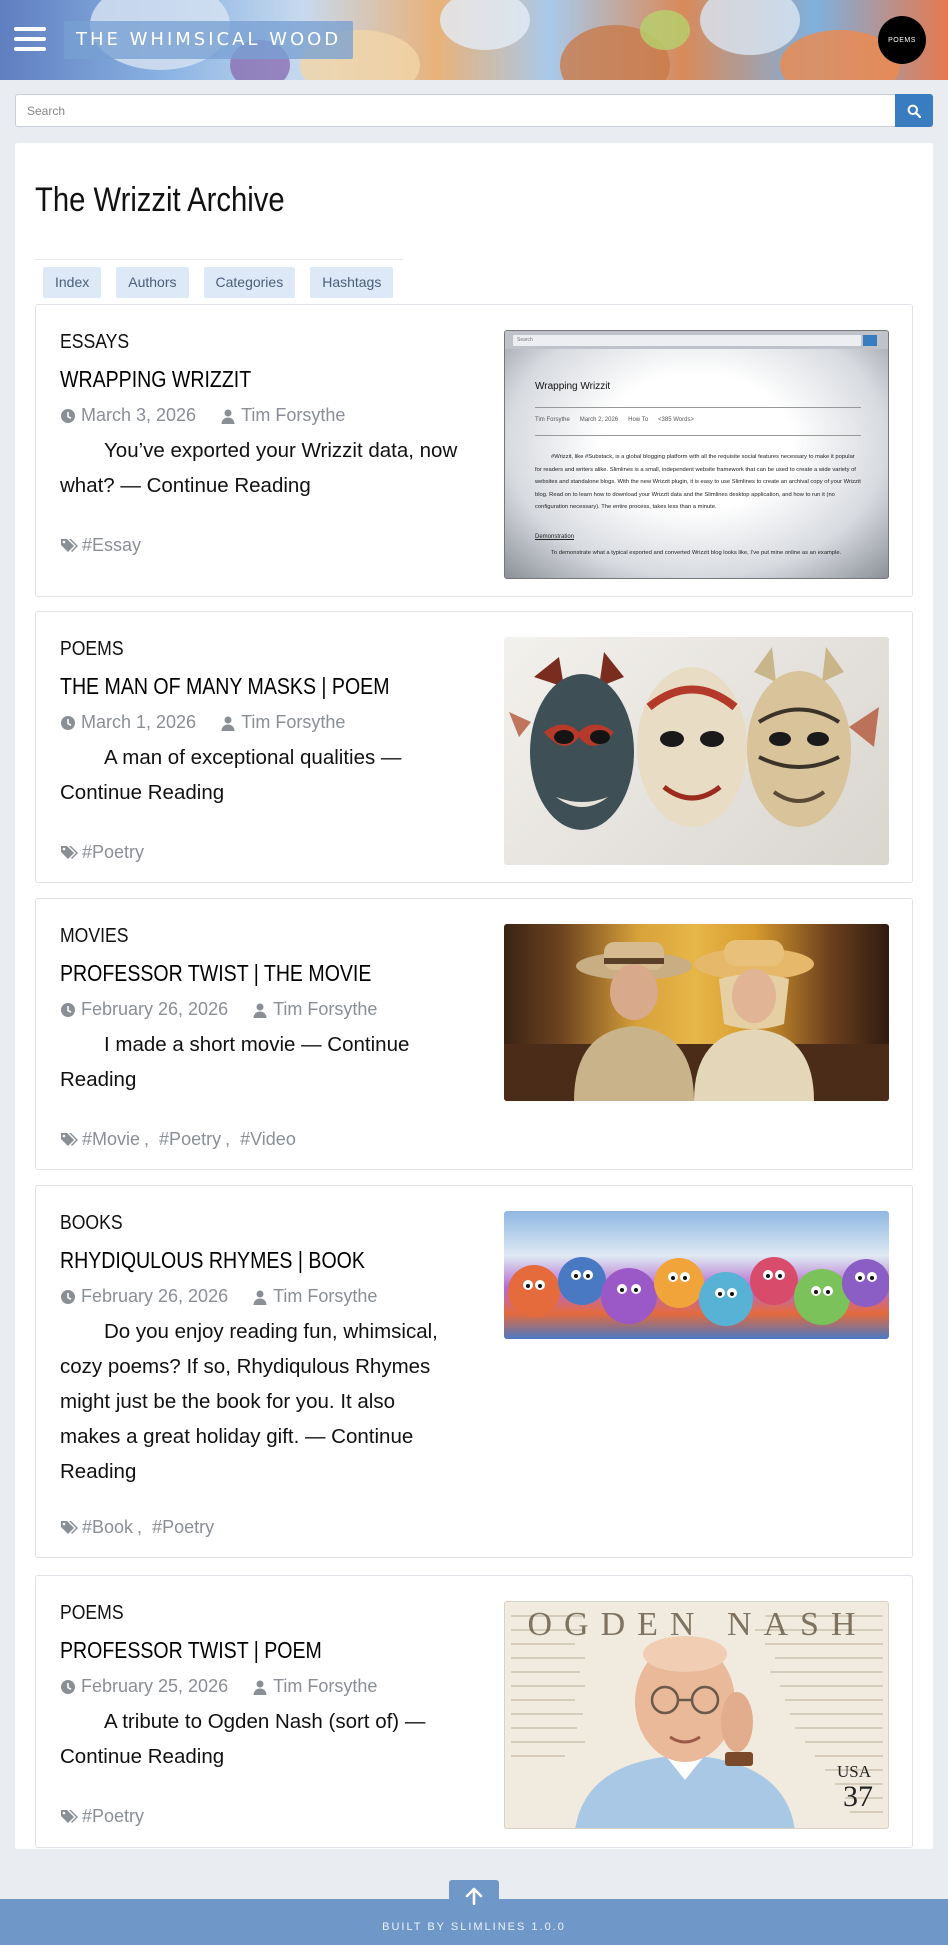  Describe the element at coordinates (902, 40) in the screenshot. I see `poems-button: POEMS` at that location.